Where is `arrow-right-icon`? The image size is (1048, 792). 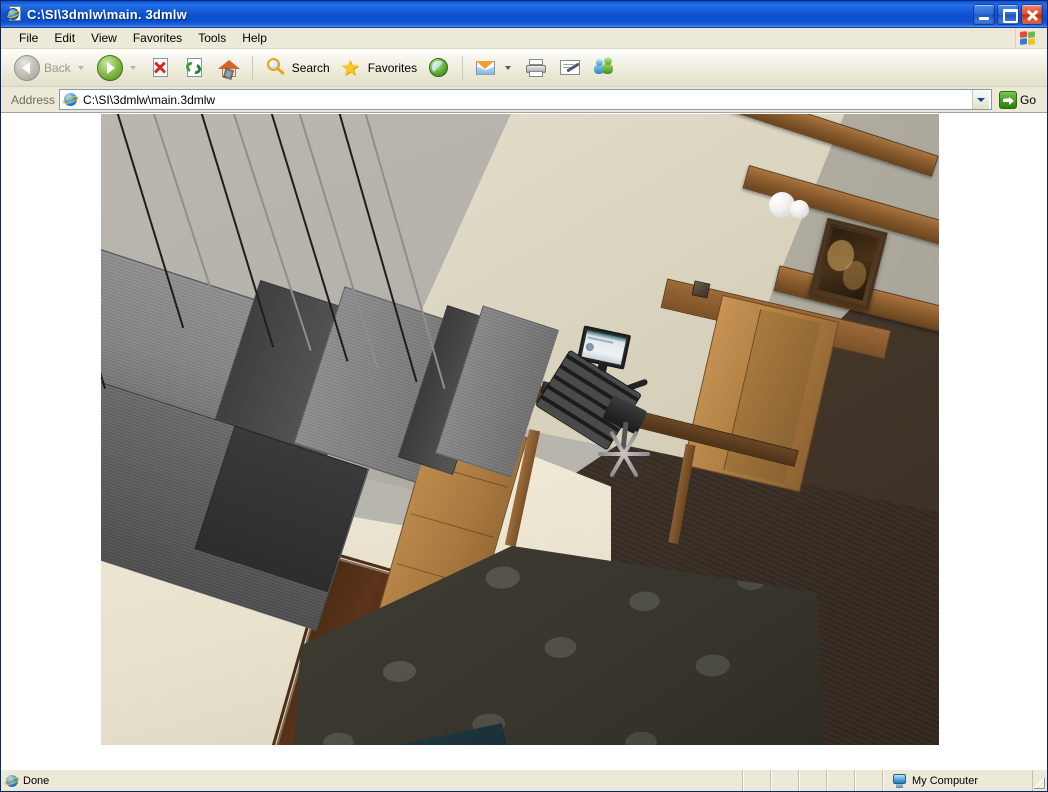 arrow-right-icon is located at coordinates (109, 67).